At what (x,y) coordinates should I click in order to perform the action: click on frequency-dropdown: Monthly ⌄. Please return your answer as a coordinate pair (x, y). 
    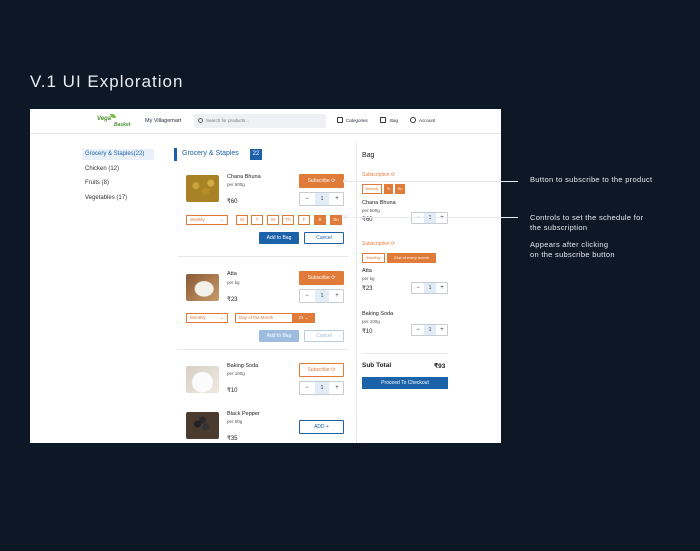
    Looking at the image, I should click on (207, 318).